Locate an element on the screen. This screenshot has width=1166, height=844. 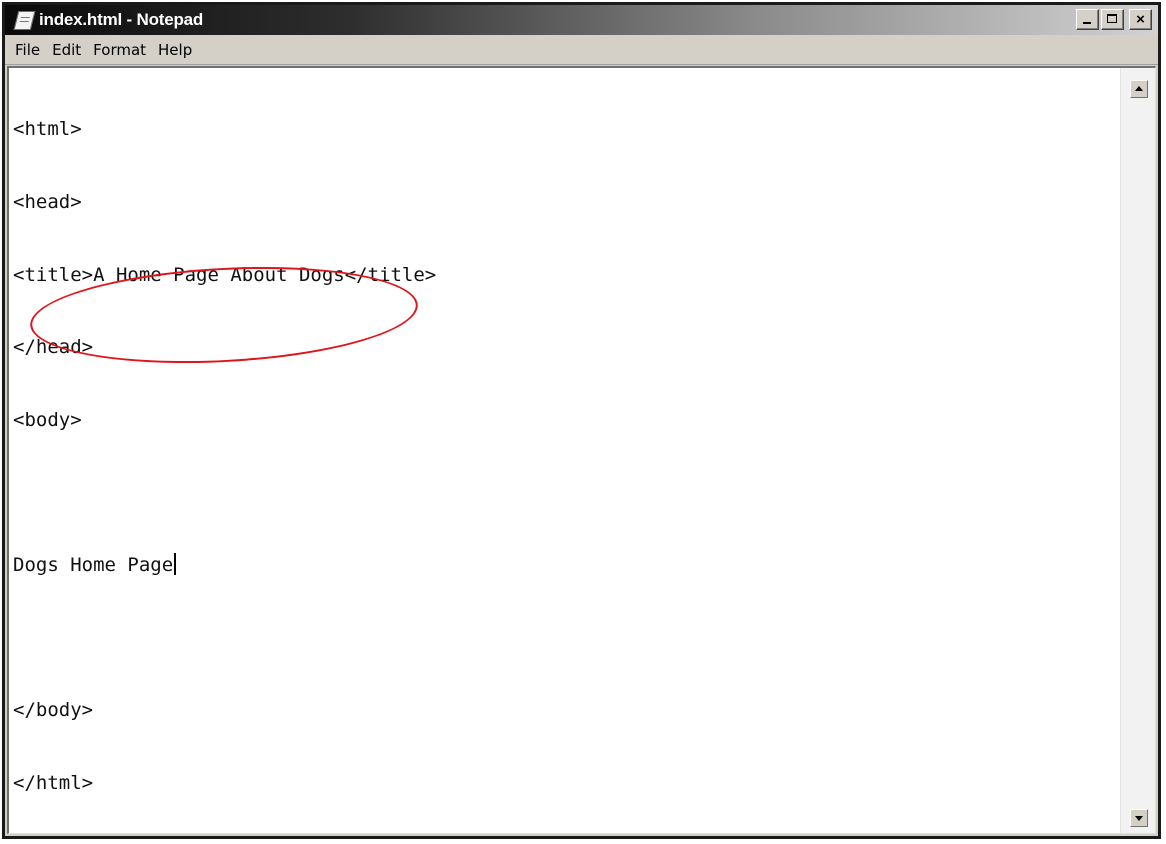
minimize-icon is located at coordinates (1087, 23).